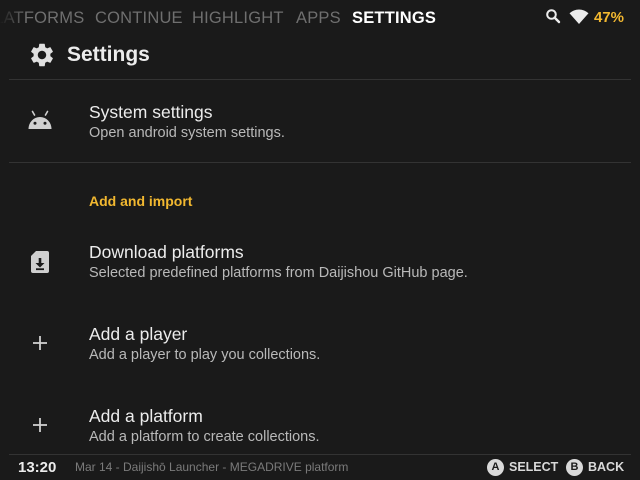 This screenshot has height=480, width=640. Describe the element at coordinates (606, 467) in the screenshot. I see `back-hint-label: BACK` at that location.